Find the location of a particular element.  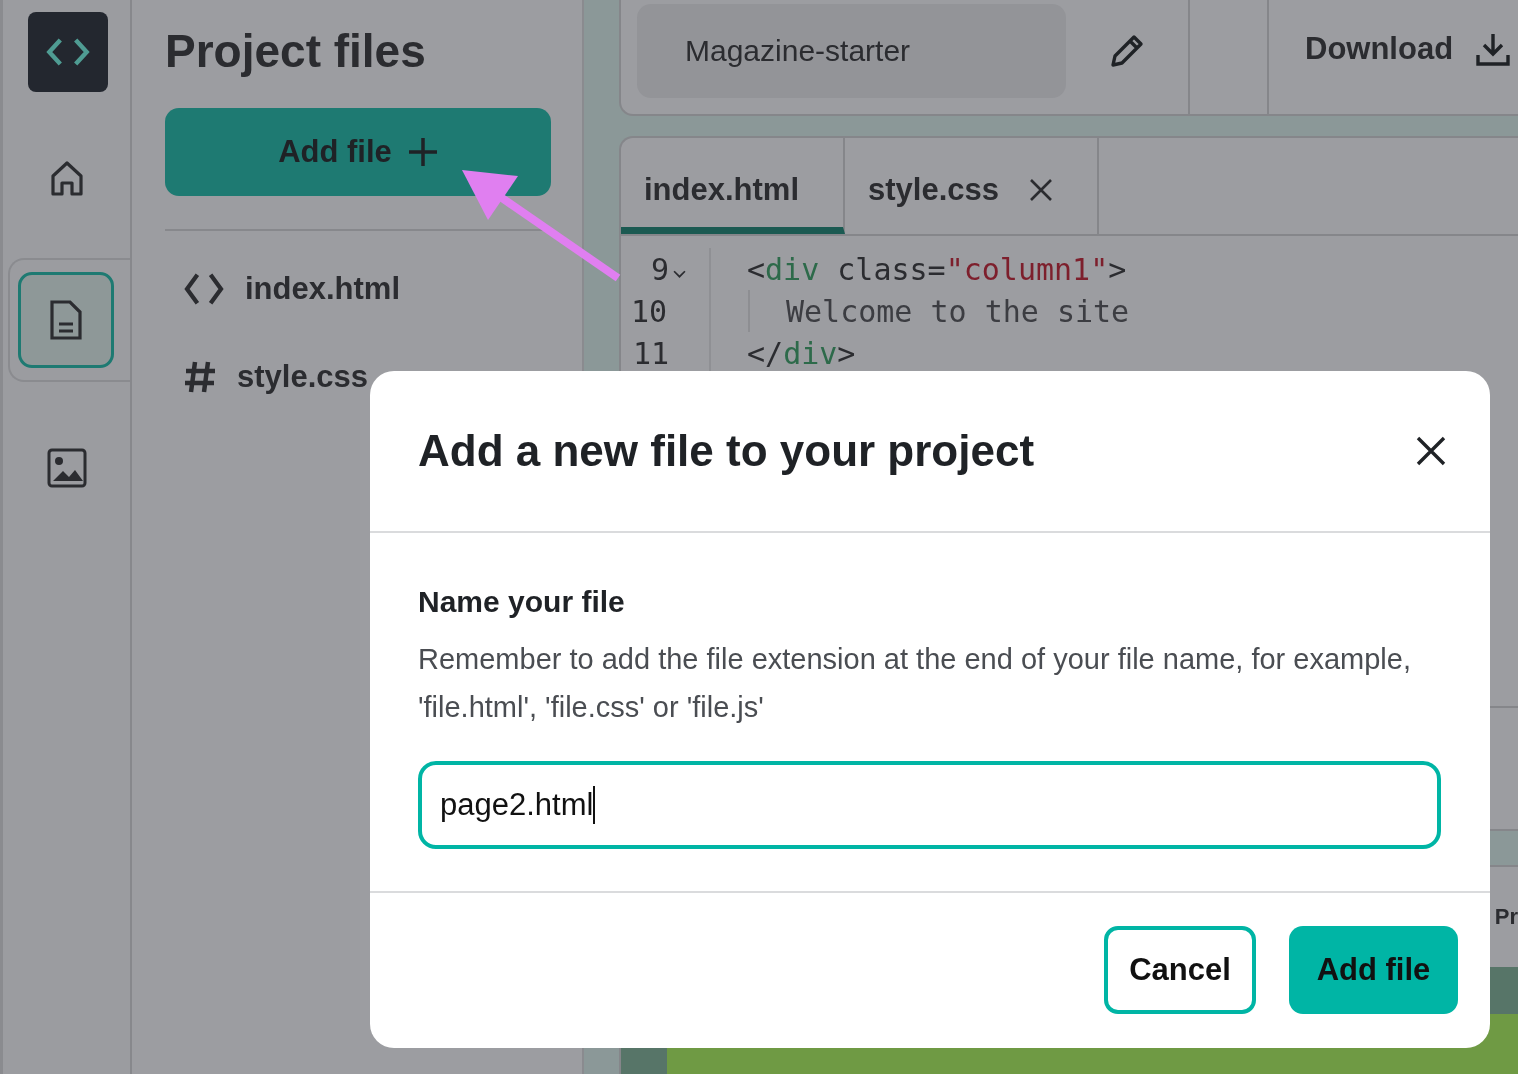

download-icon is located at coordinates (1493, 49).